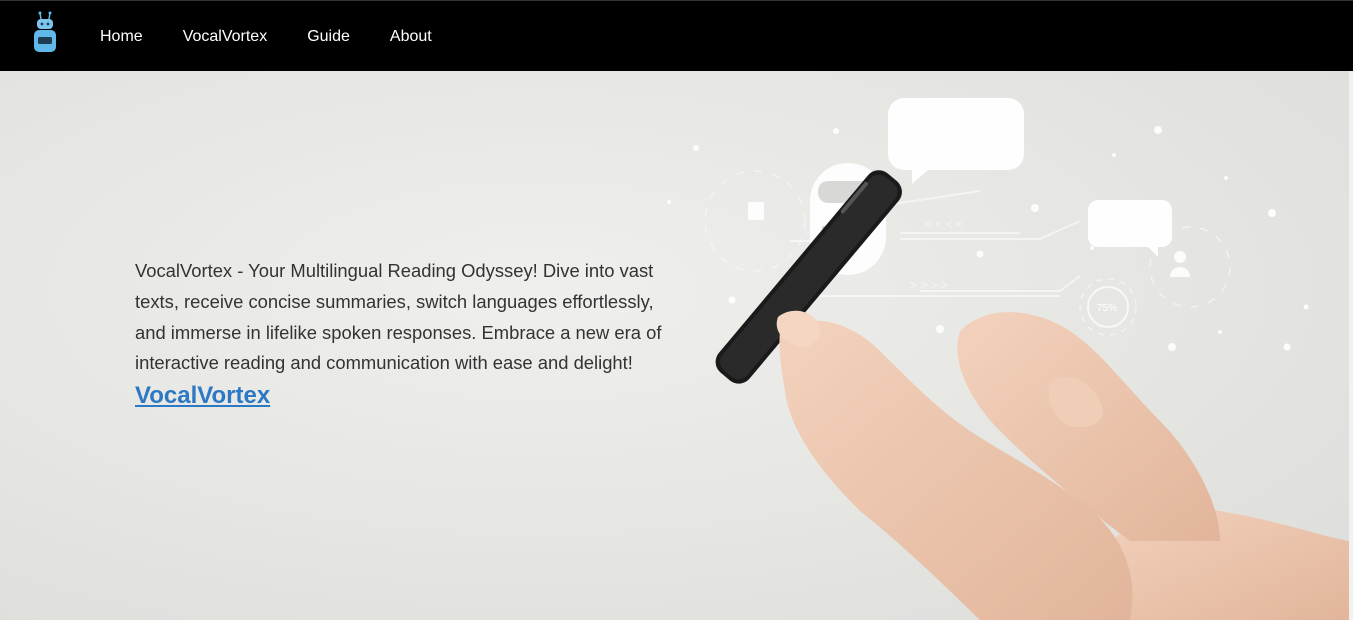 Image resolution: width=1353 pixels, height=620 pixels. Describe the element at coordinates (676, 35) in the screenshot. I see `top-navbar: Home VocalVortex Guide About` at that location.